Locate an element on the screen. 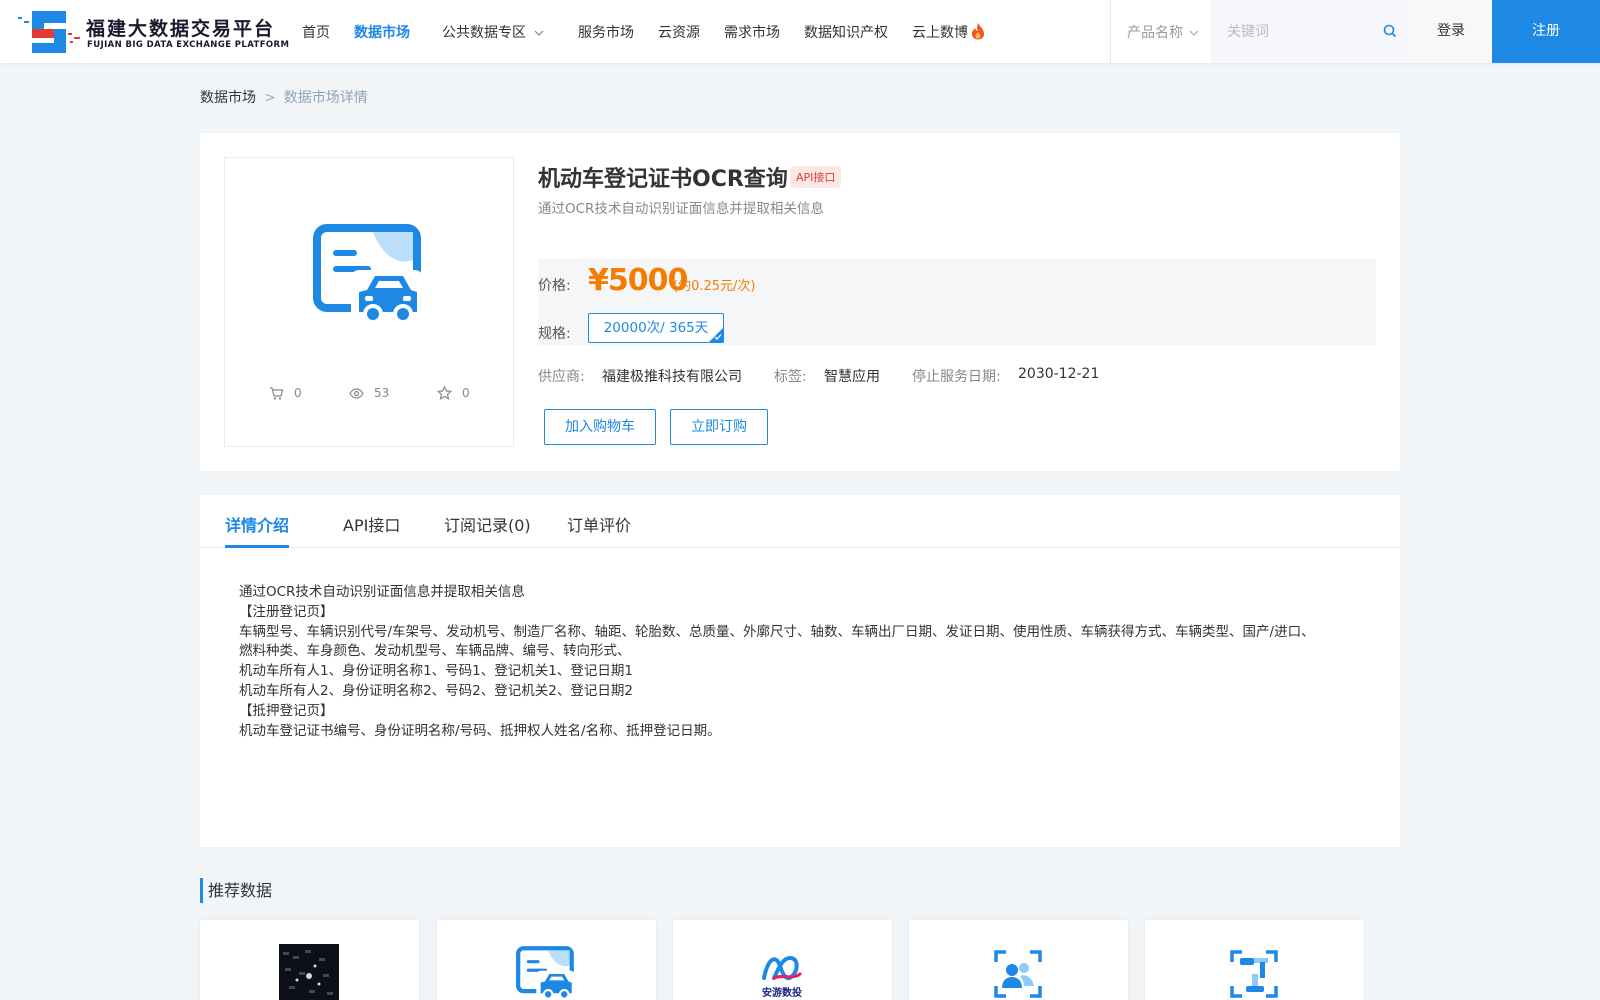 The image size is (1600, 1000). view-count: 53 is located at coordinates (382, 393).